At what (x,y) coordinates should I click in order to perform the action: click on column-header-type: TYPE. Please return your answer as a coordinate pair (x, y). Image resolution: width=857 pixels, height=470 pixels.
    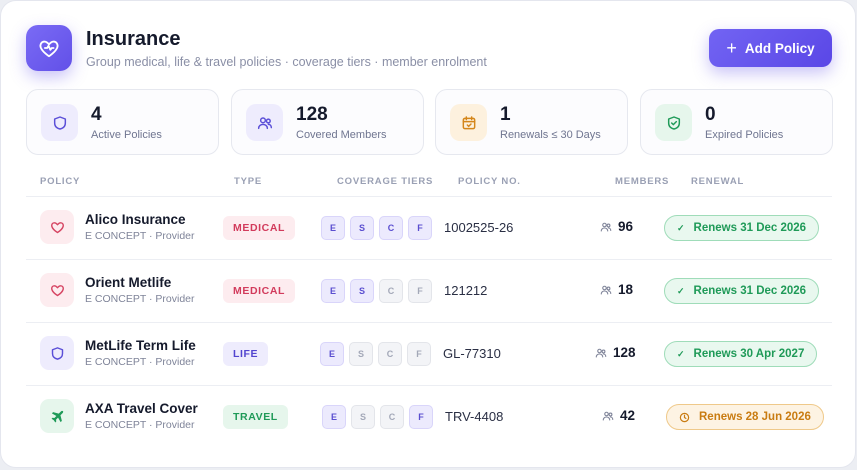
    Looking at the image, I should click on (248, 181).